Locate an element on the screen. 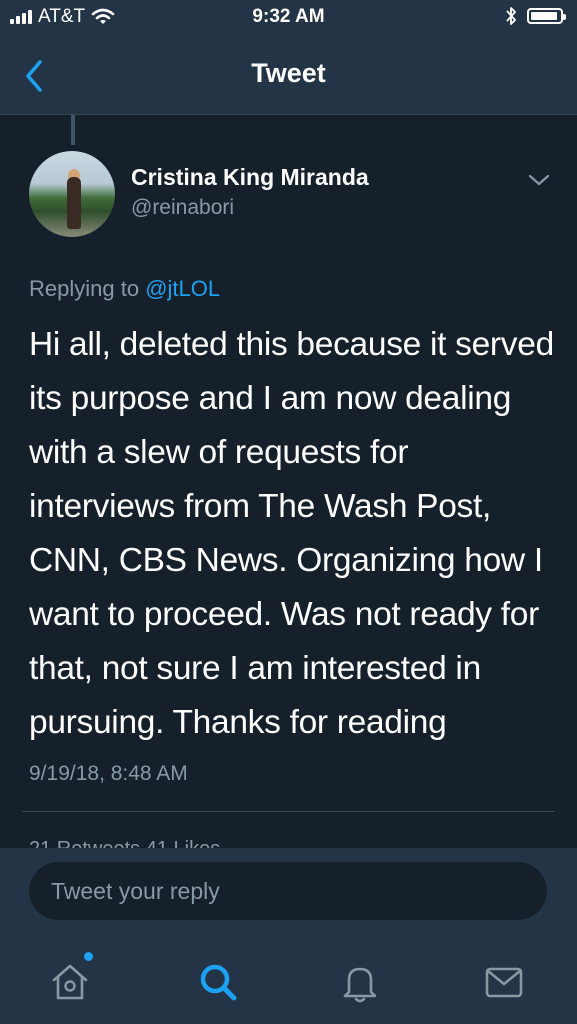 This screenshot has height=1024, width=577. status-right is located at coordinates (535, 16).